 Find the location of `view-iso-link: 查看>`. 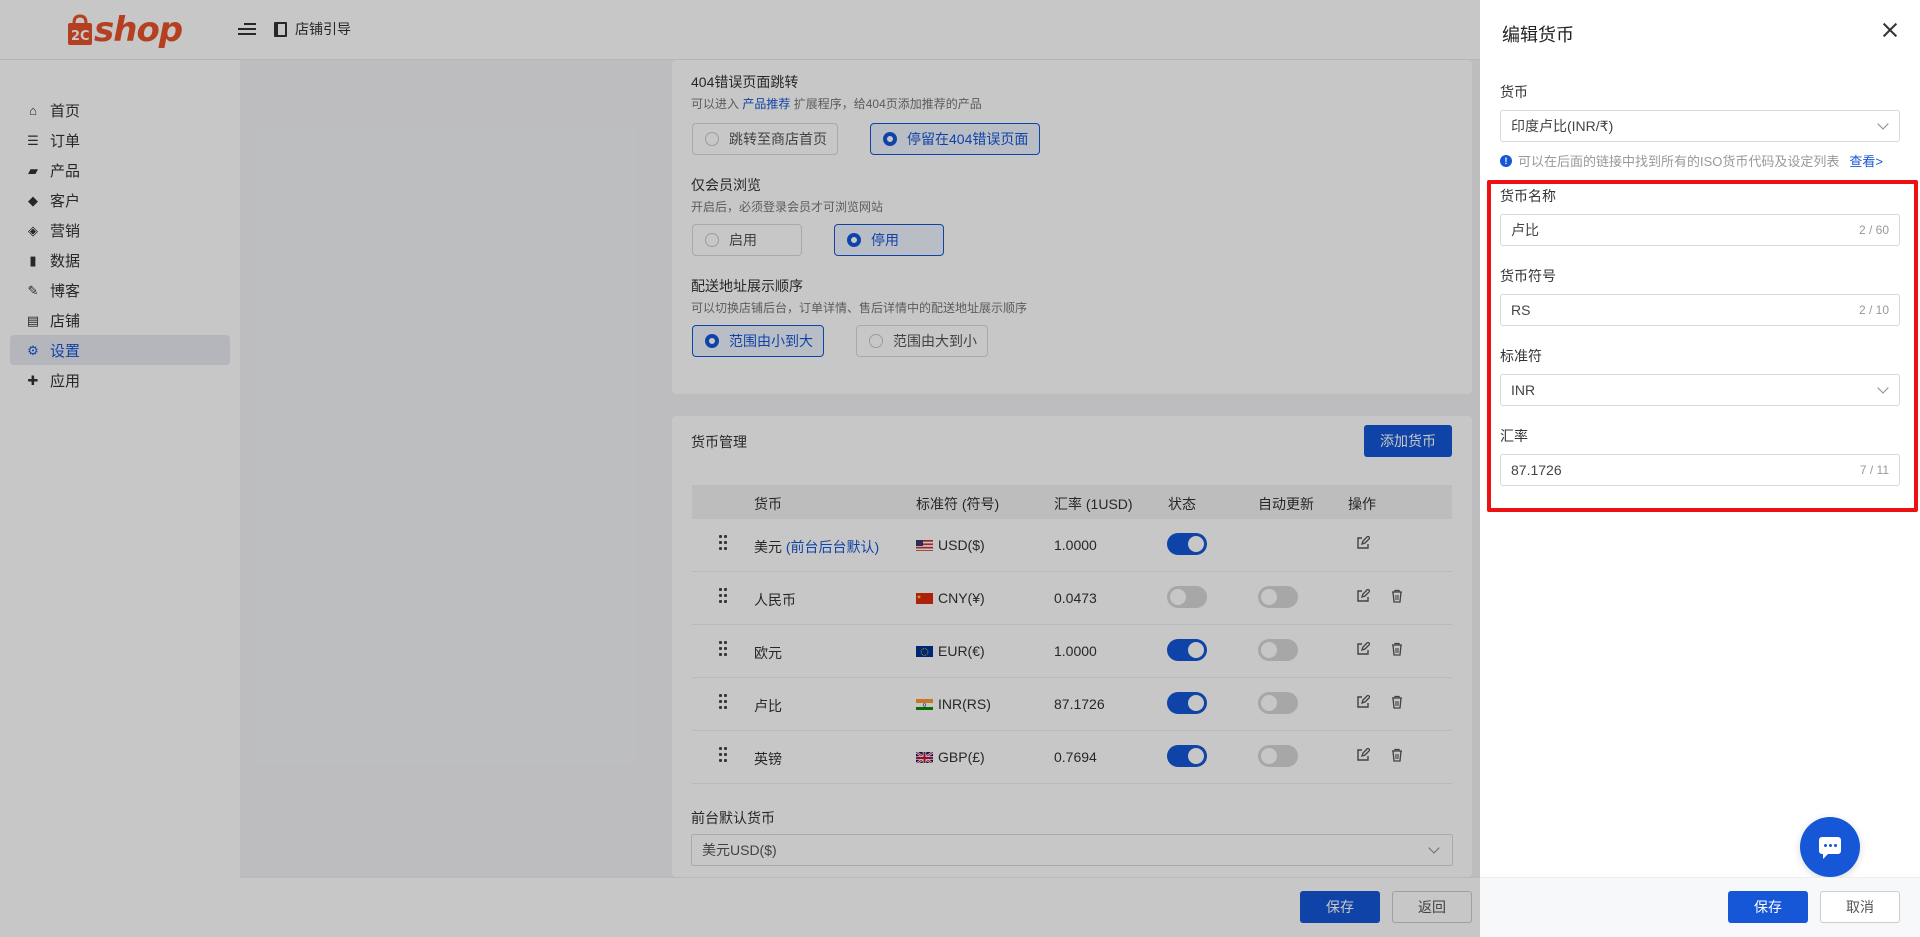

view-iso-link: 查看> is located at coordinates (1866, 160).